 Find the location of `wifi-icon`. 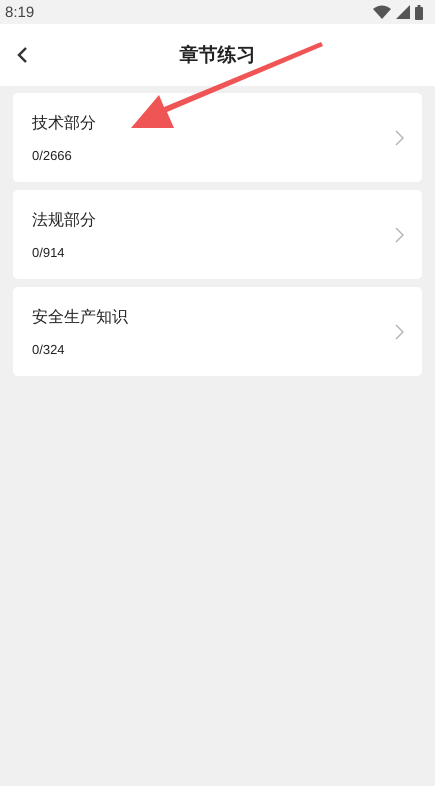

wifi-icon is located at coordinates (382, 12).